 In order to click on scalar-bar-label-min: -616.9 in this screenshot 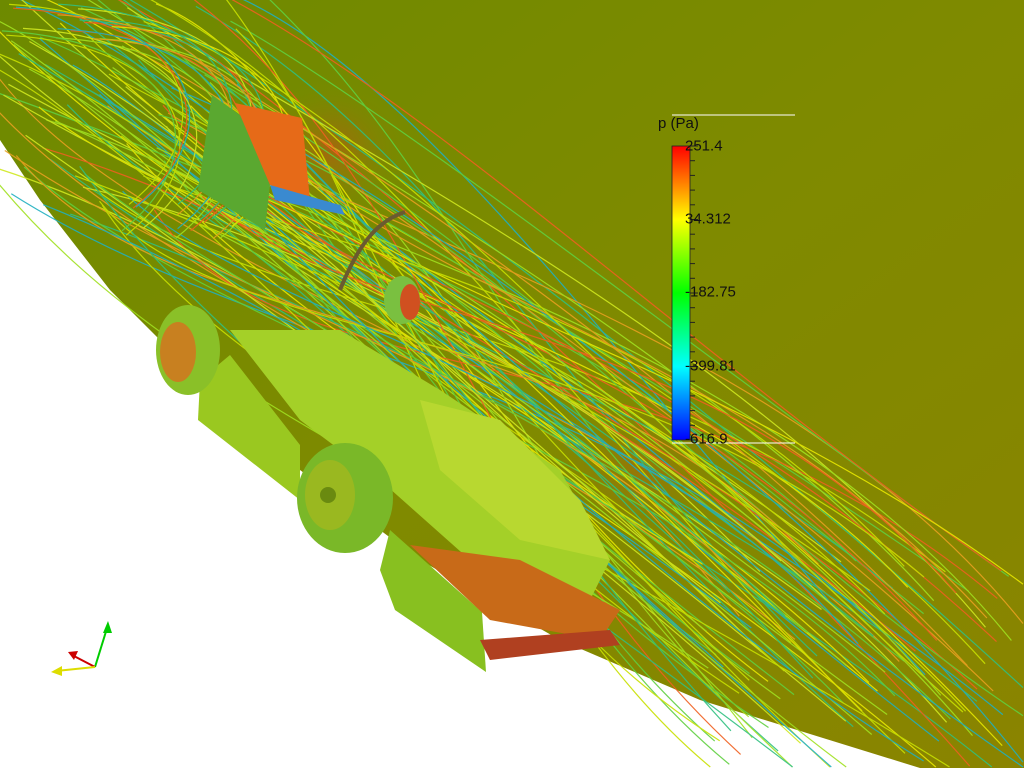, I will do `click(706, 439)`.